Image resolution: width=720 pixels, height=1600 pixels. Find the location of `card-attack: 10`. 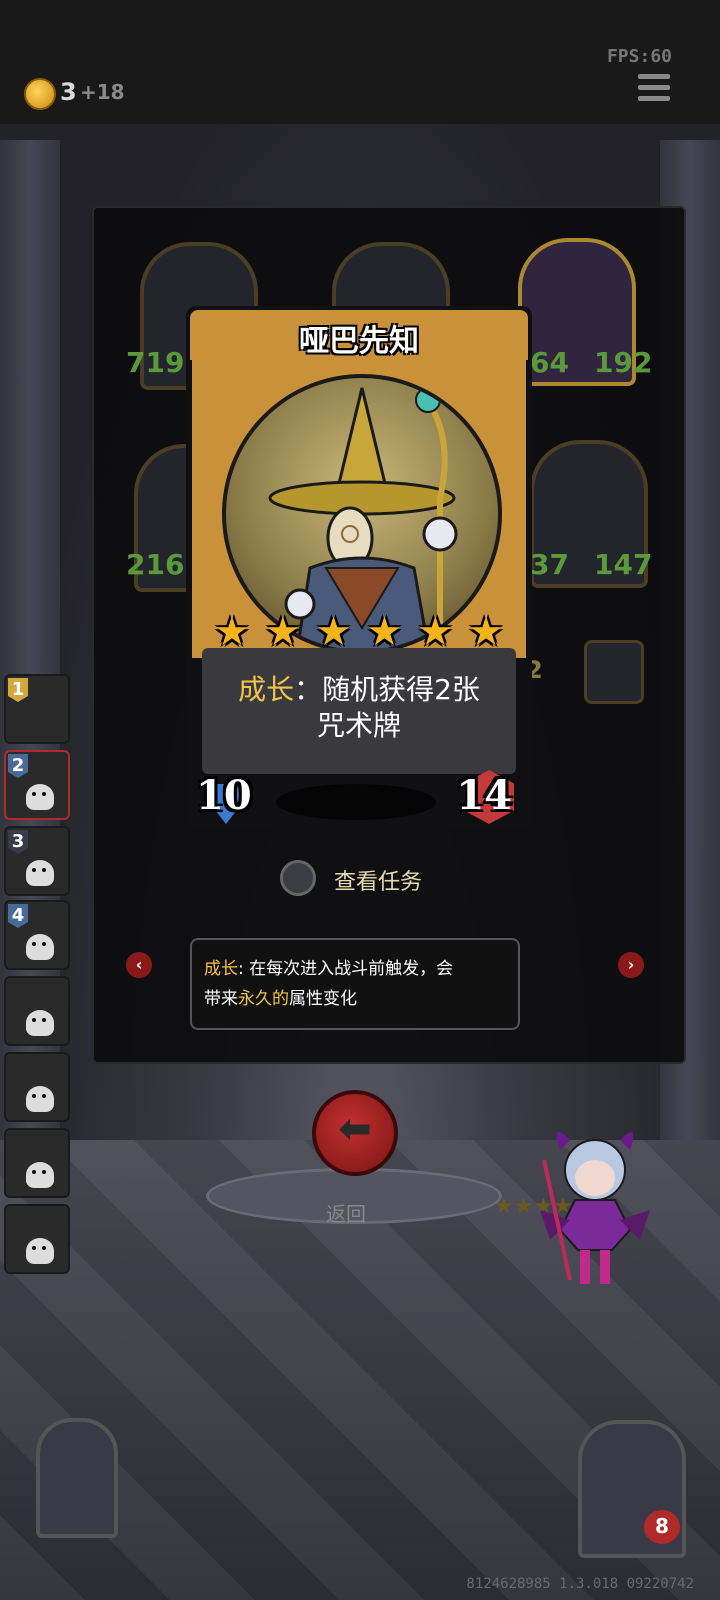

card-attack: 10 is located at coordinates (224, 795).